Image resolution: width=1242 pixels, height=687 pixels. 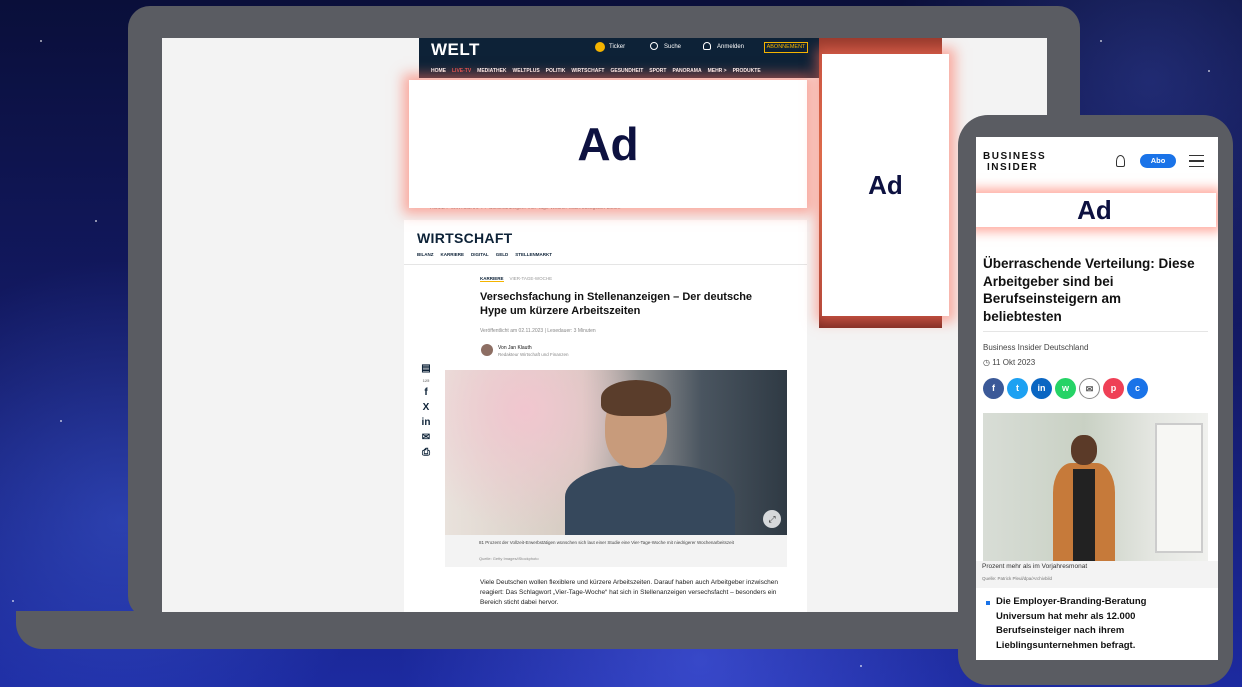 What do you see at coordinates (1017, 578) in the screenshot?
I see `photo-source: Quelle: Patrick Pleul/dpa/Archivbild` at bounding box center [1017, 578].